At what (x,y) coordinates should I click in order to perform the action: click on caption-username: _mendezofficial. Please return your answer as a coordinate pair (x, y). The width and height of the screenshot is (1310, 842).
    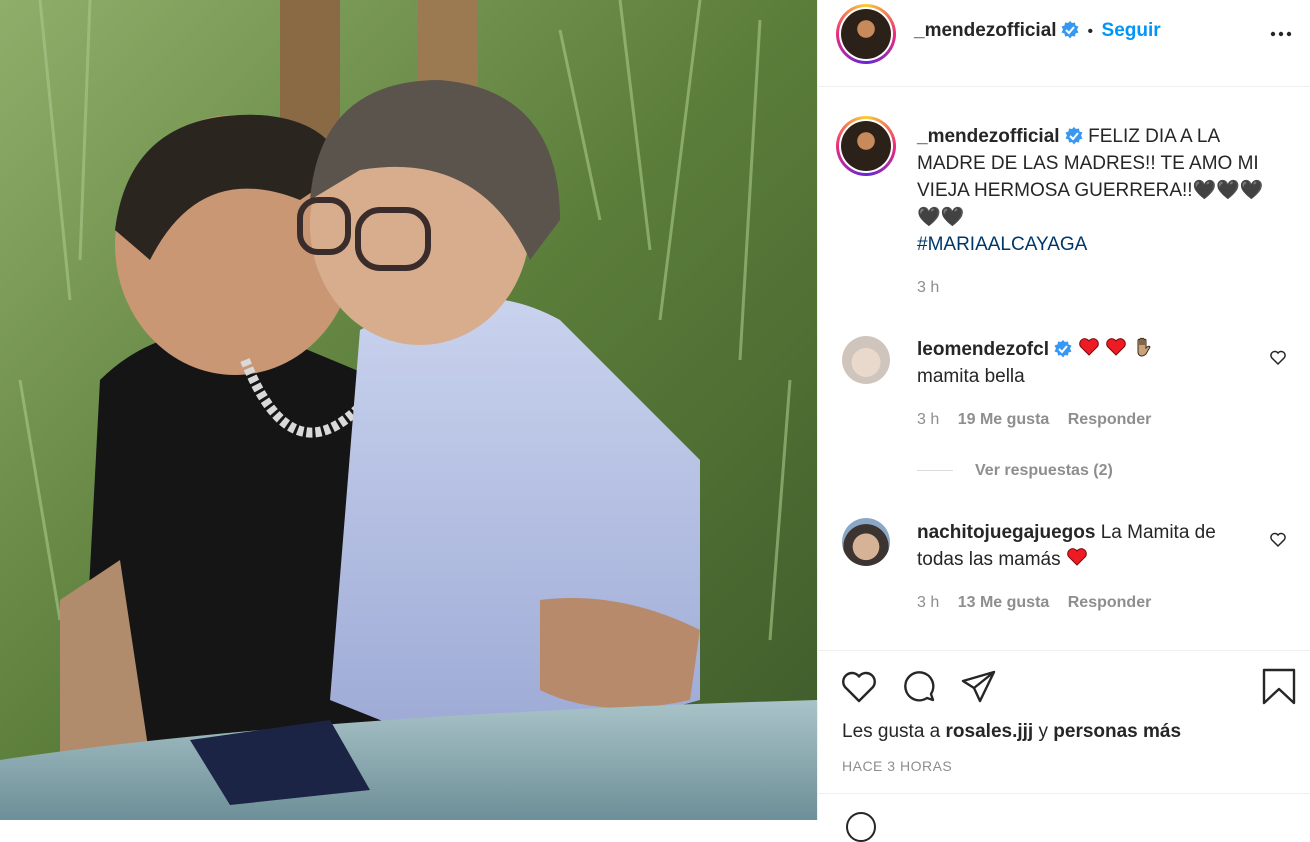
    Looking at the image, I should click on (988, 136).